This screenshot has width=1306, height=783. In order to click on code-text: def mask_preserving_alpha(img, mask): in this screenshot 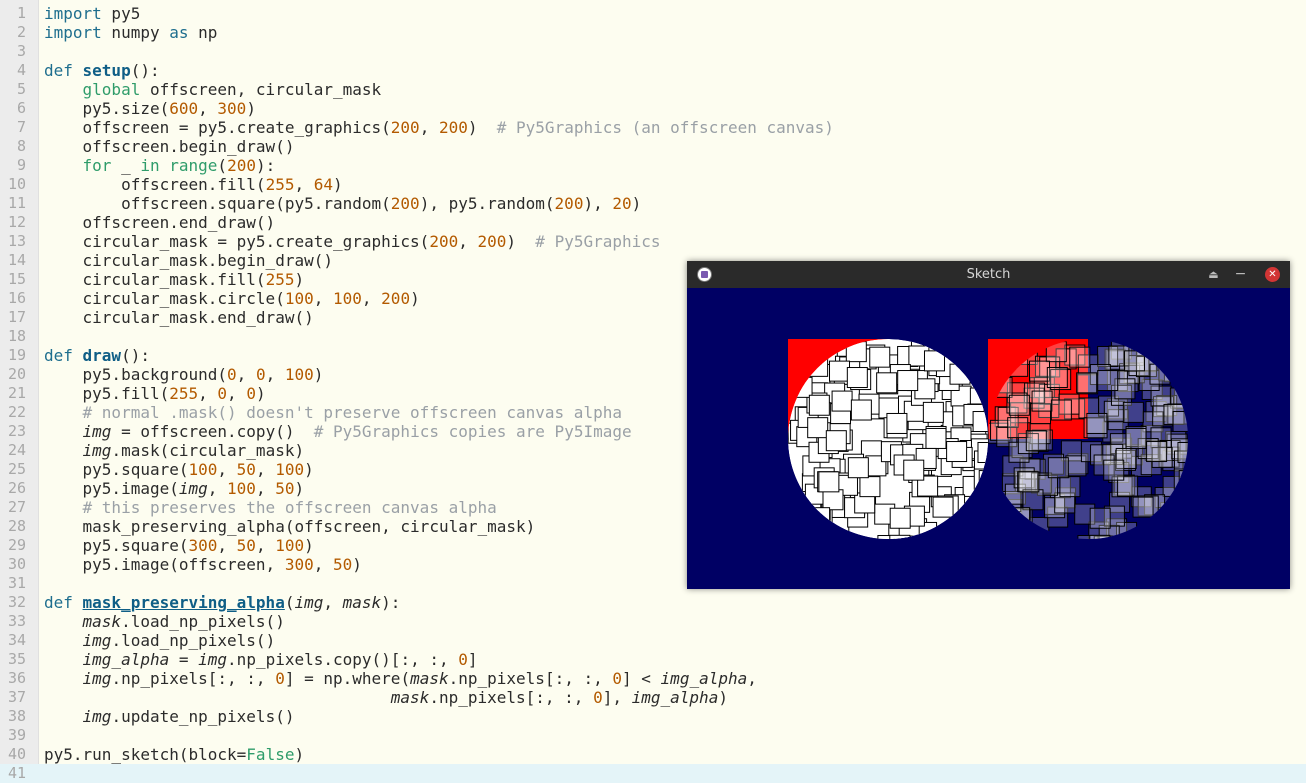, I will do `click(222, 602)`.